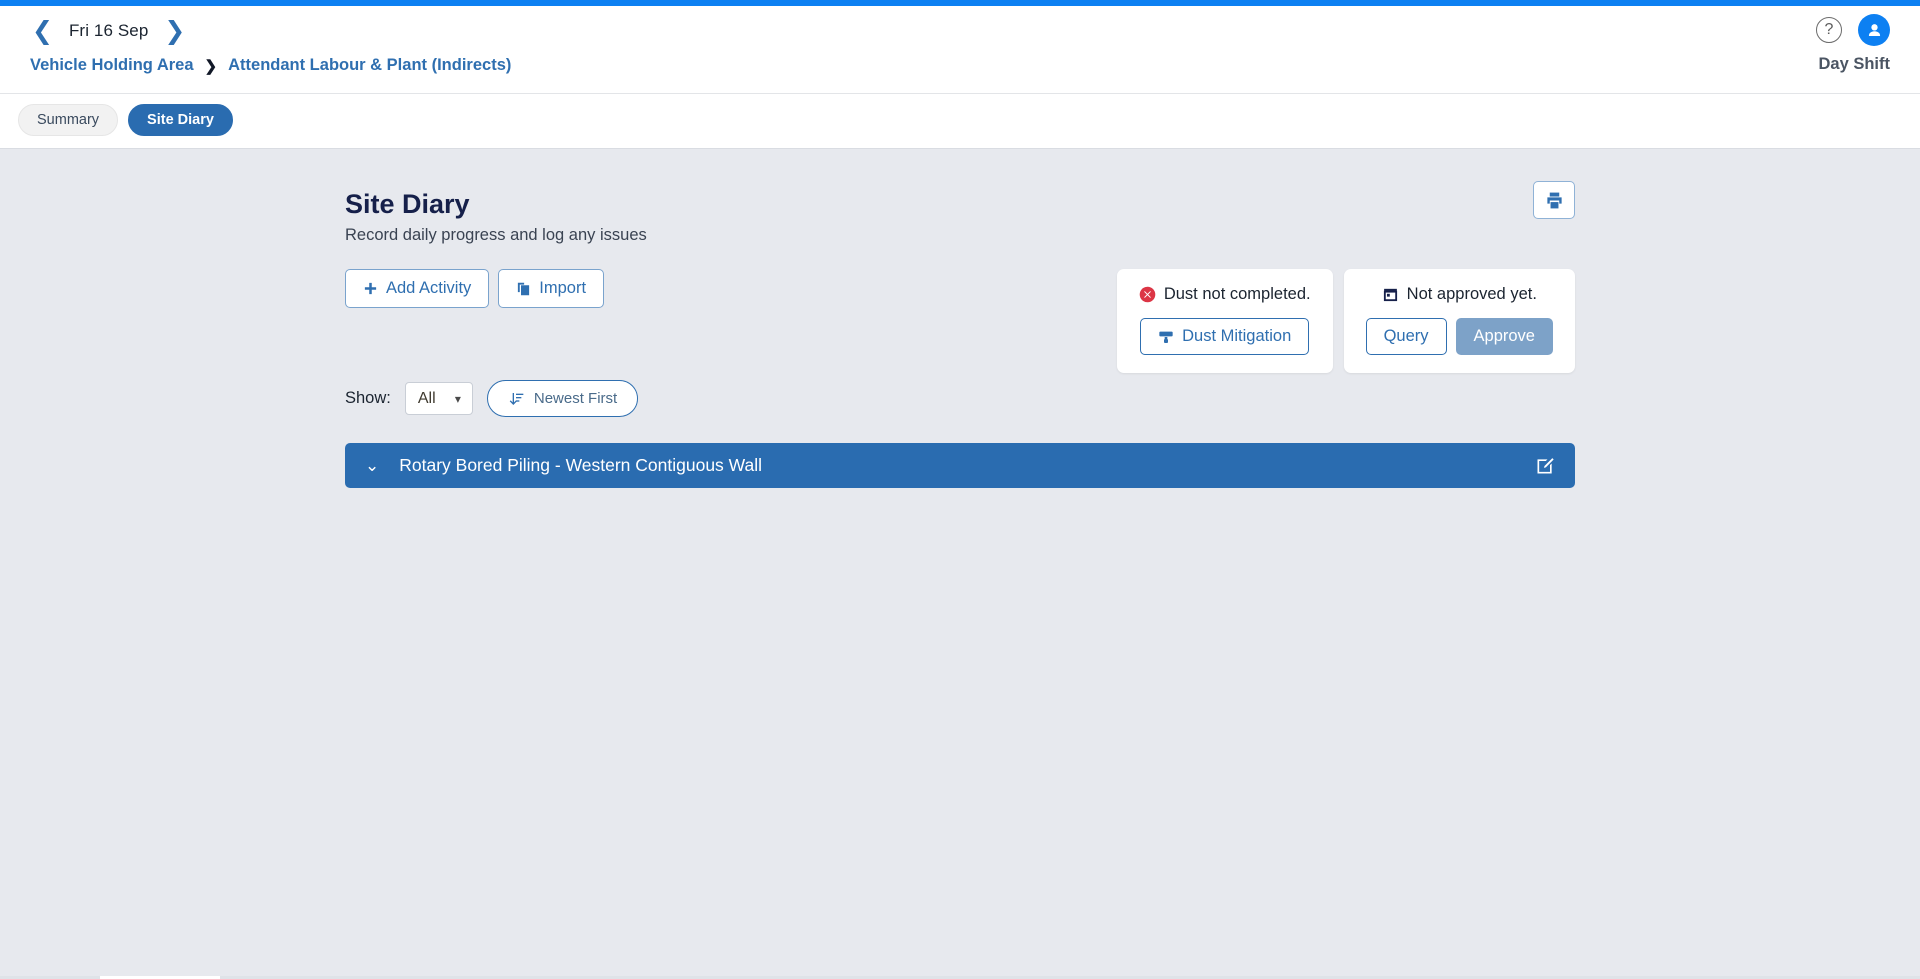 The height and width of the screenshot is (979, 1920). What do you see at coordinates (960, 121) in the screenshot?
I see `tab-bar: Summary Site Diary` at bounding box center [960, 121].